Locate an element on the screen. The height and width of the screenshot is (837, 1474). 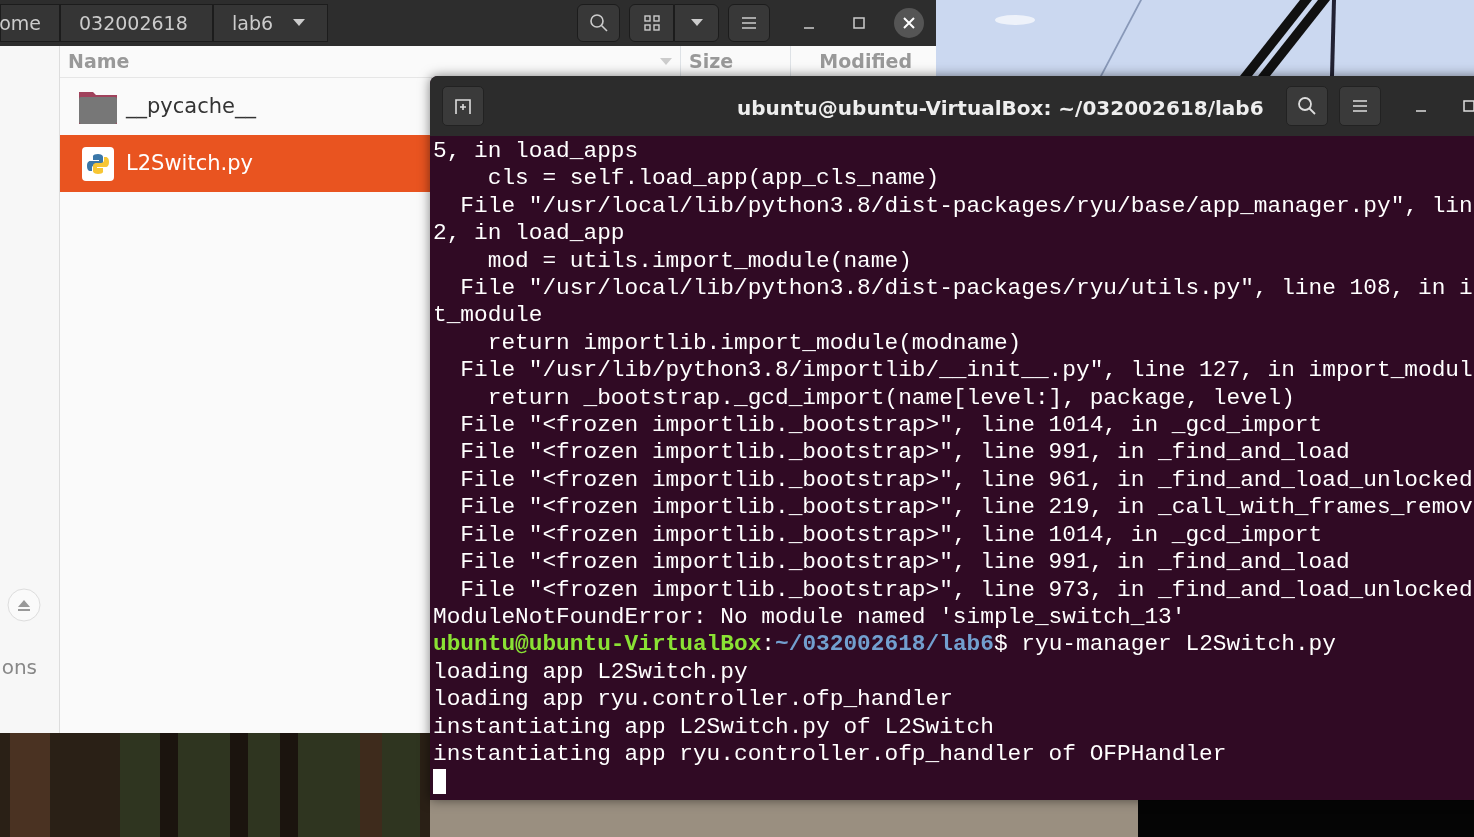
path-button: 032002618 is located at coordinates (136, 23).